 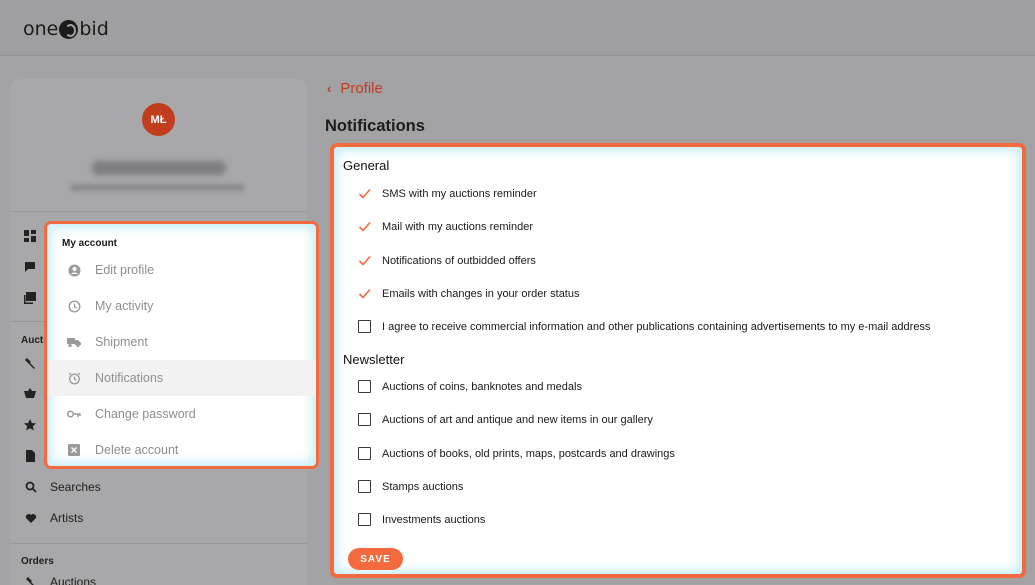 What do you see at coordinates (30, 393) in the screenshot?
I see `basket-icon` at bounding box center [30, 393].